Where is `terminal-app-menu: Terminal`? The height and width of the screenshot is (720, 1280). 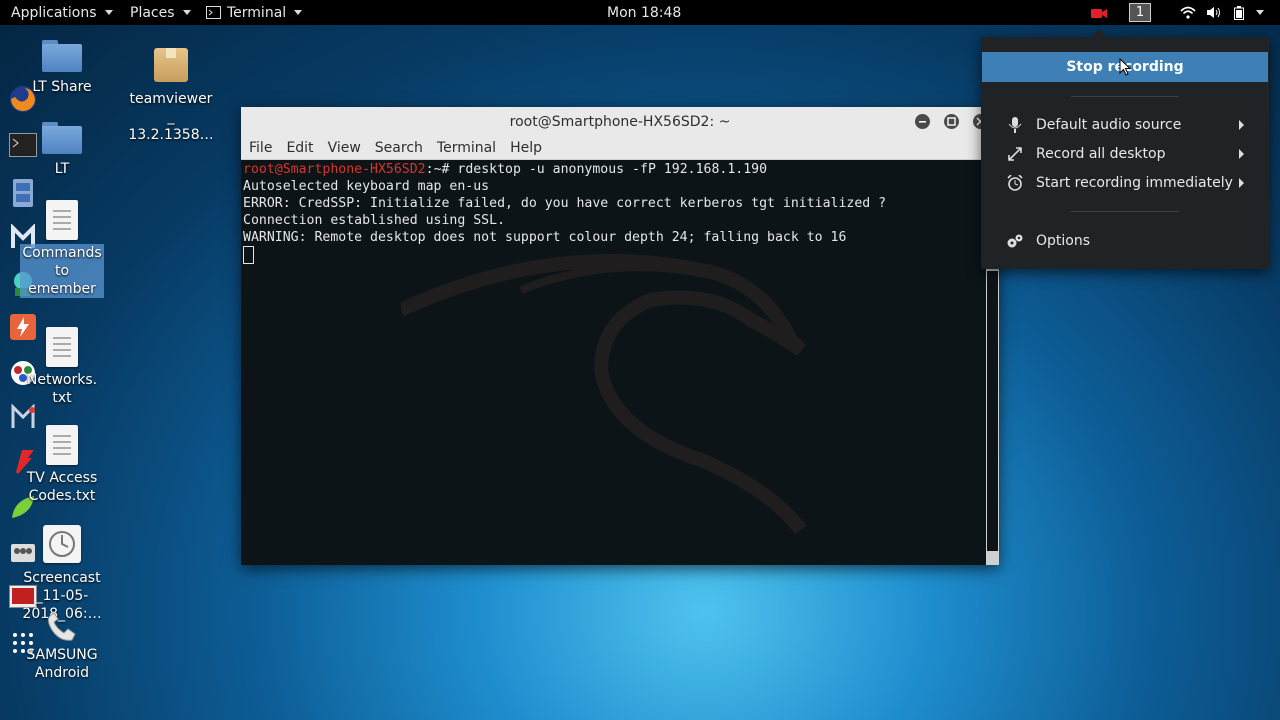
terminal-app-menu: Terminal is located at coordinates (254, 12).